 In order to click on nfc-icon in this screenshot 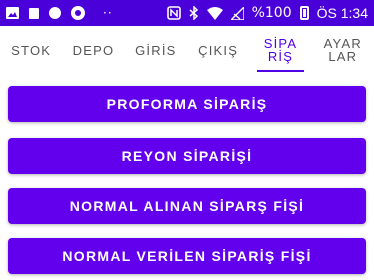, I will do `click(173, 13)`.